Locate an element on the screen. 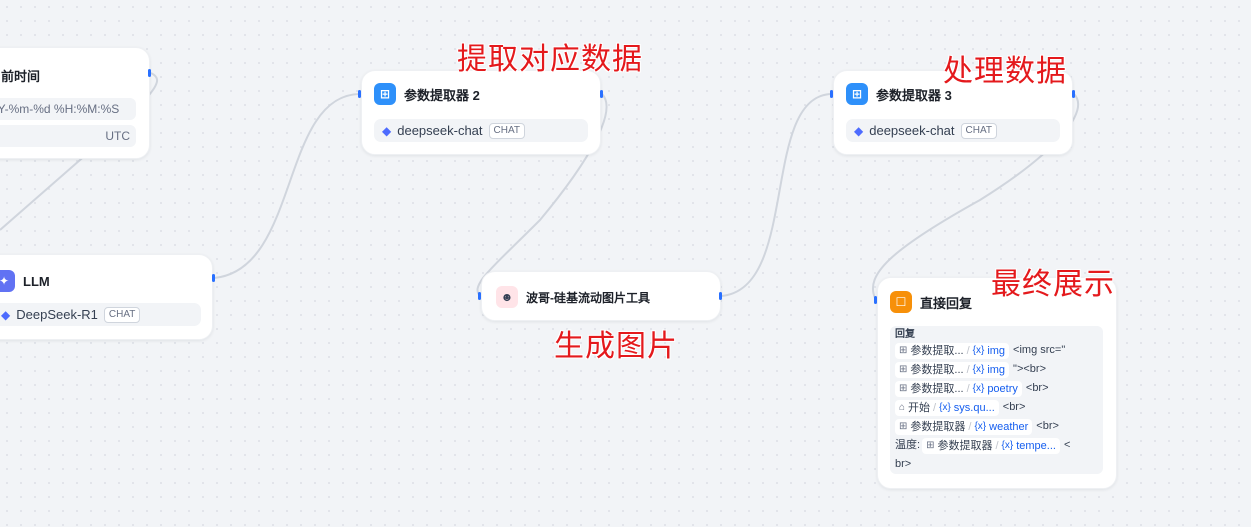 The image size is (1251, 527). node-param-extractor-2: ⊞ 参数提取器 2 ◆ deepseek-chat CHAT is located at coordinates (481, 112).